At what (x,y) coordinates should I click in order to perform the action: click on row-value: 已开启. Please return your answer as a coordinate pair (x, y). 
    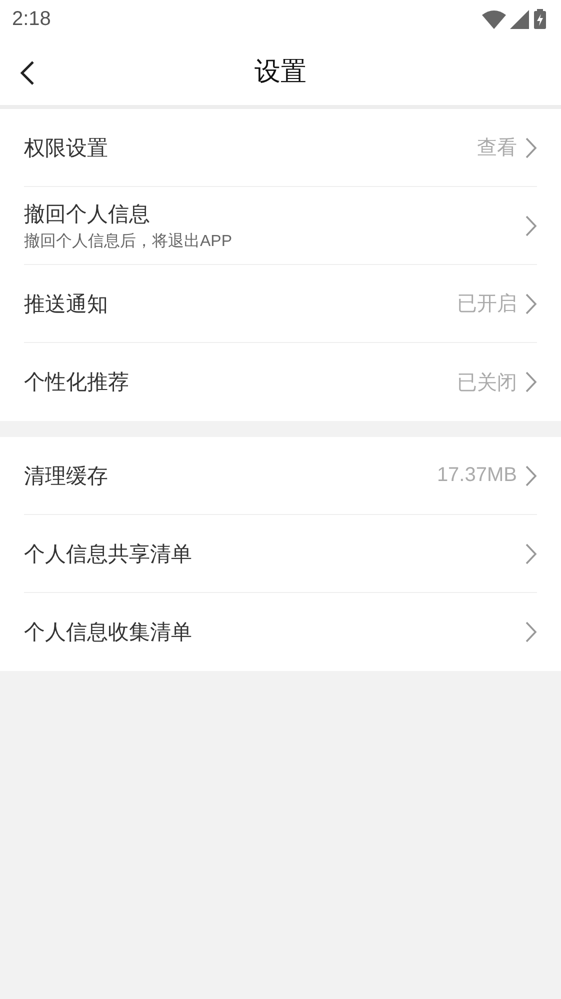
    Looking at the image, I should click on (487, 304).